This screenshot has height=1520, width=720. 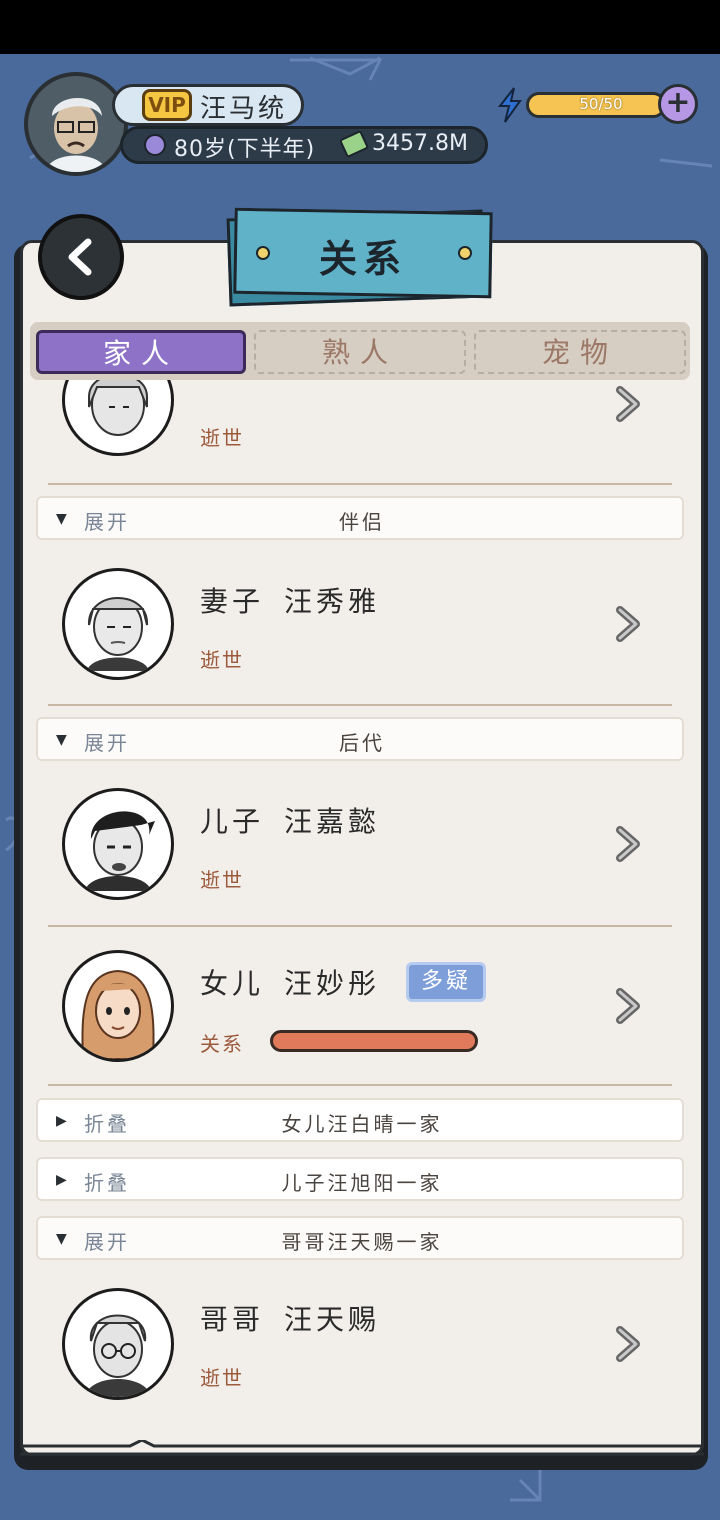 What do you see at coordinates (332, 983) in the screenshot?
I see `person-name: 汪妙彤` at bounding box center [332, 983].